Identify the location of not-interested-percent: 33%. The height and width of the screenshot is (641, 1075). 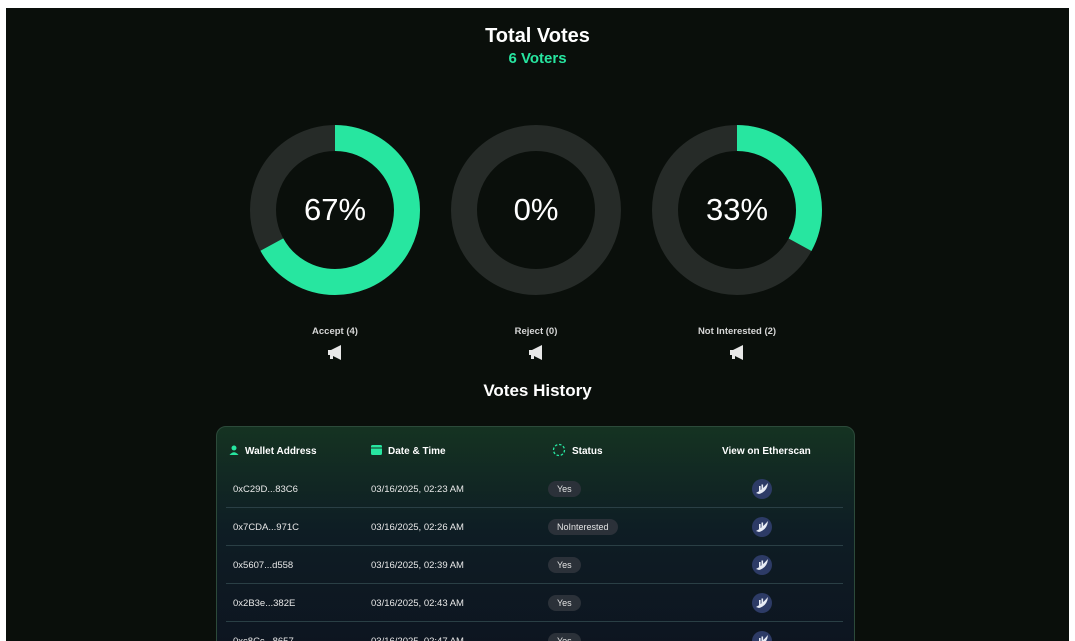
(737, 209).